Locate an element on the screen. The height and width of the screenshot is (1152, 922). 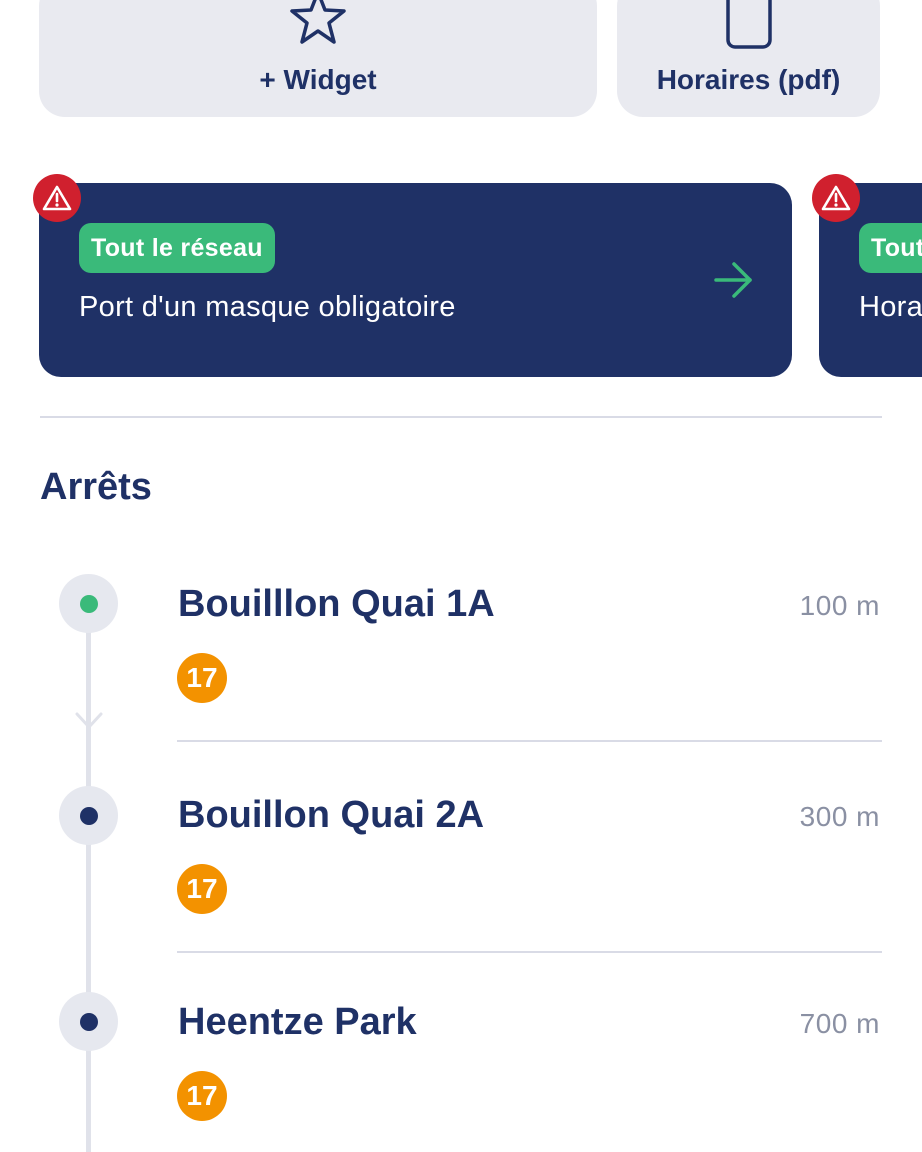
stop-name: Bouillon Quai 2A is located at coordinates (331, 815).